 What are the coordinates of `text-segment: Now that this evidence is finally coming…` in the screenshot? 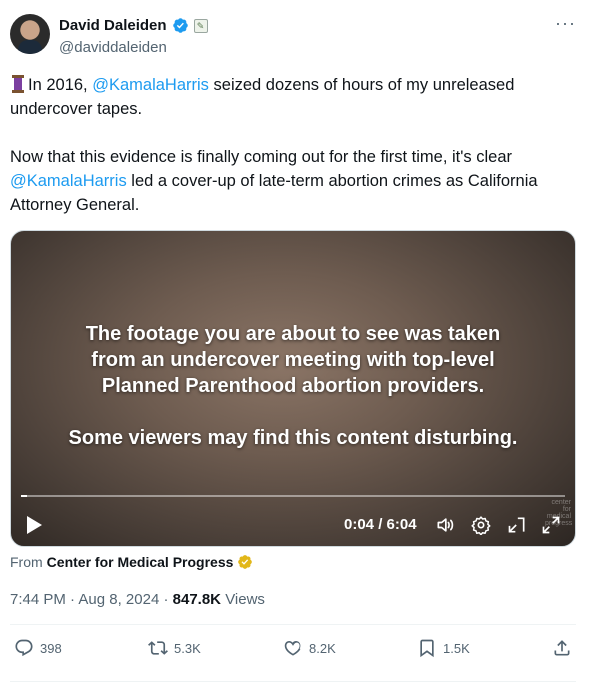 It's located at (261, 157).